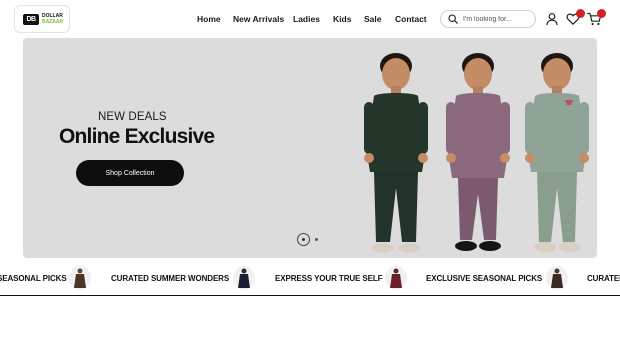 The image size is (620, 343). What do you see at coordinates (209, 19) in the screenshot?
I see `nav-home: Home` at bounding box center [209, 19].